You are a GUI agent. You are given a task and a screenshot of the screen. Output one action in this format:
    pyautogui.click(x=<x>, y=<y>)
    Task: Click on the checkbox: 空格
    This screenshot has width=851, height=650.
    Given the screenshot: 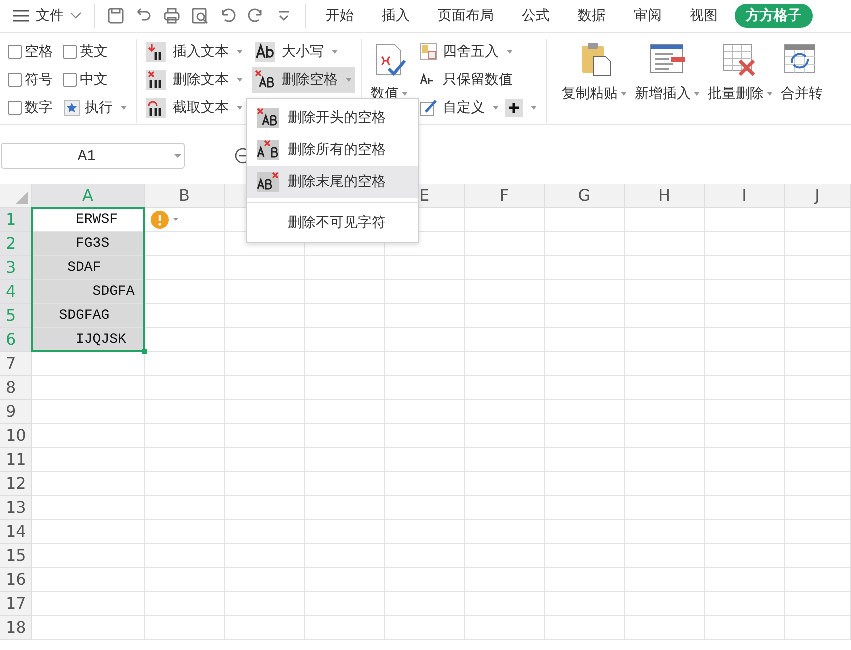 What is the action you would take?
    pyautogui.click(x=30, y=52)
    